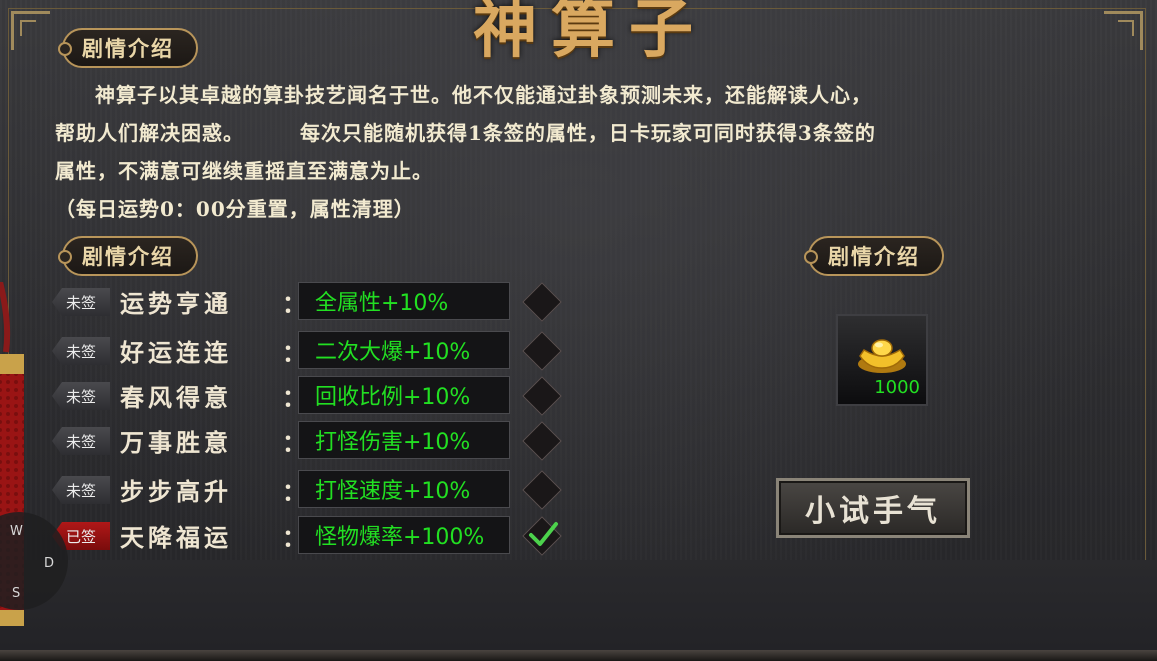  What do you see at coordinates (149, 133) in the screenshot?
I see `description-line: 帮助人们解决困惑。` at bounding box center [149, 133].